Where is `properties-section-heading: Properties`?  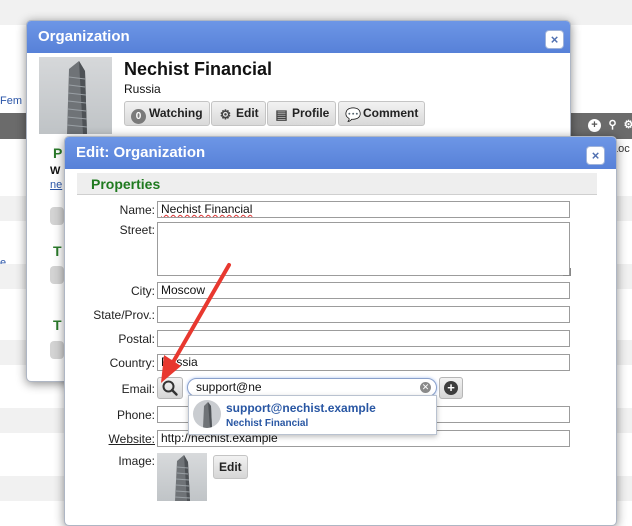
properties-section-heading: Properties is located at coordinates (337, 184).